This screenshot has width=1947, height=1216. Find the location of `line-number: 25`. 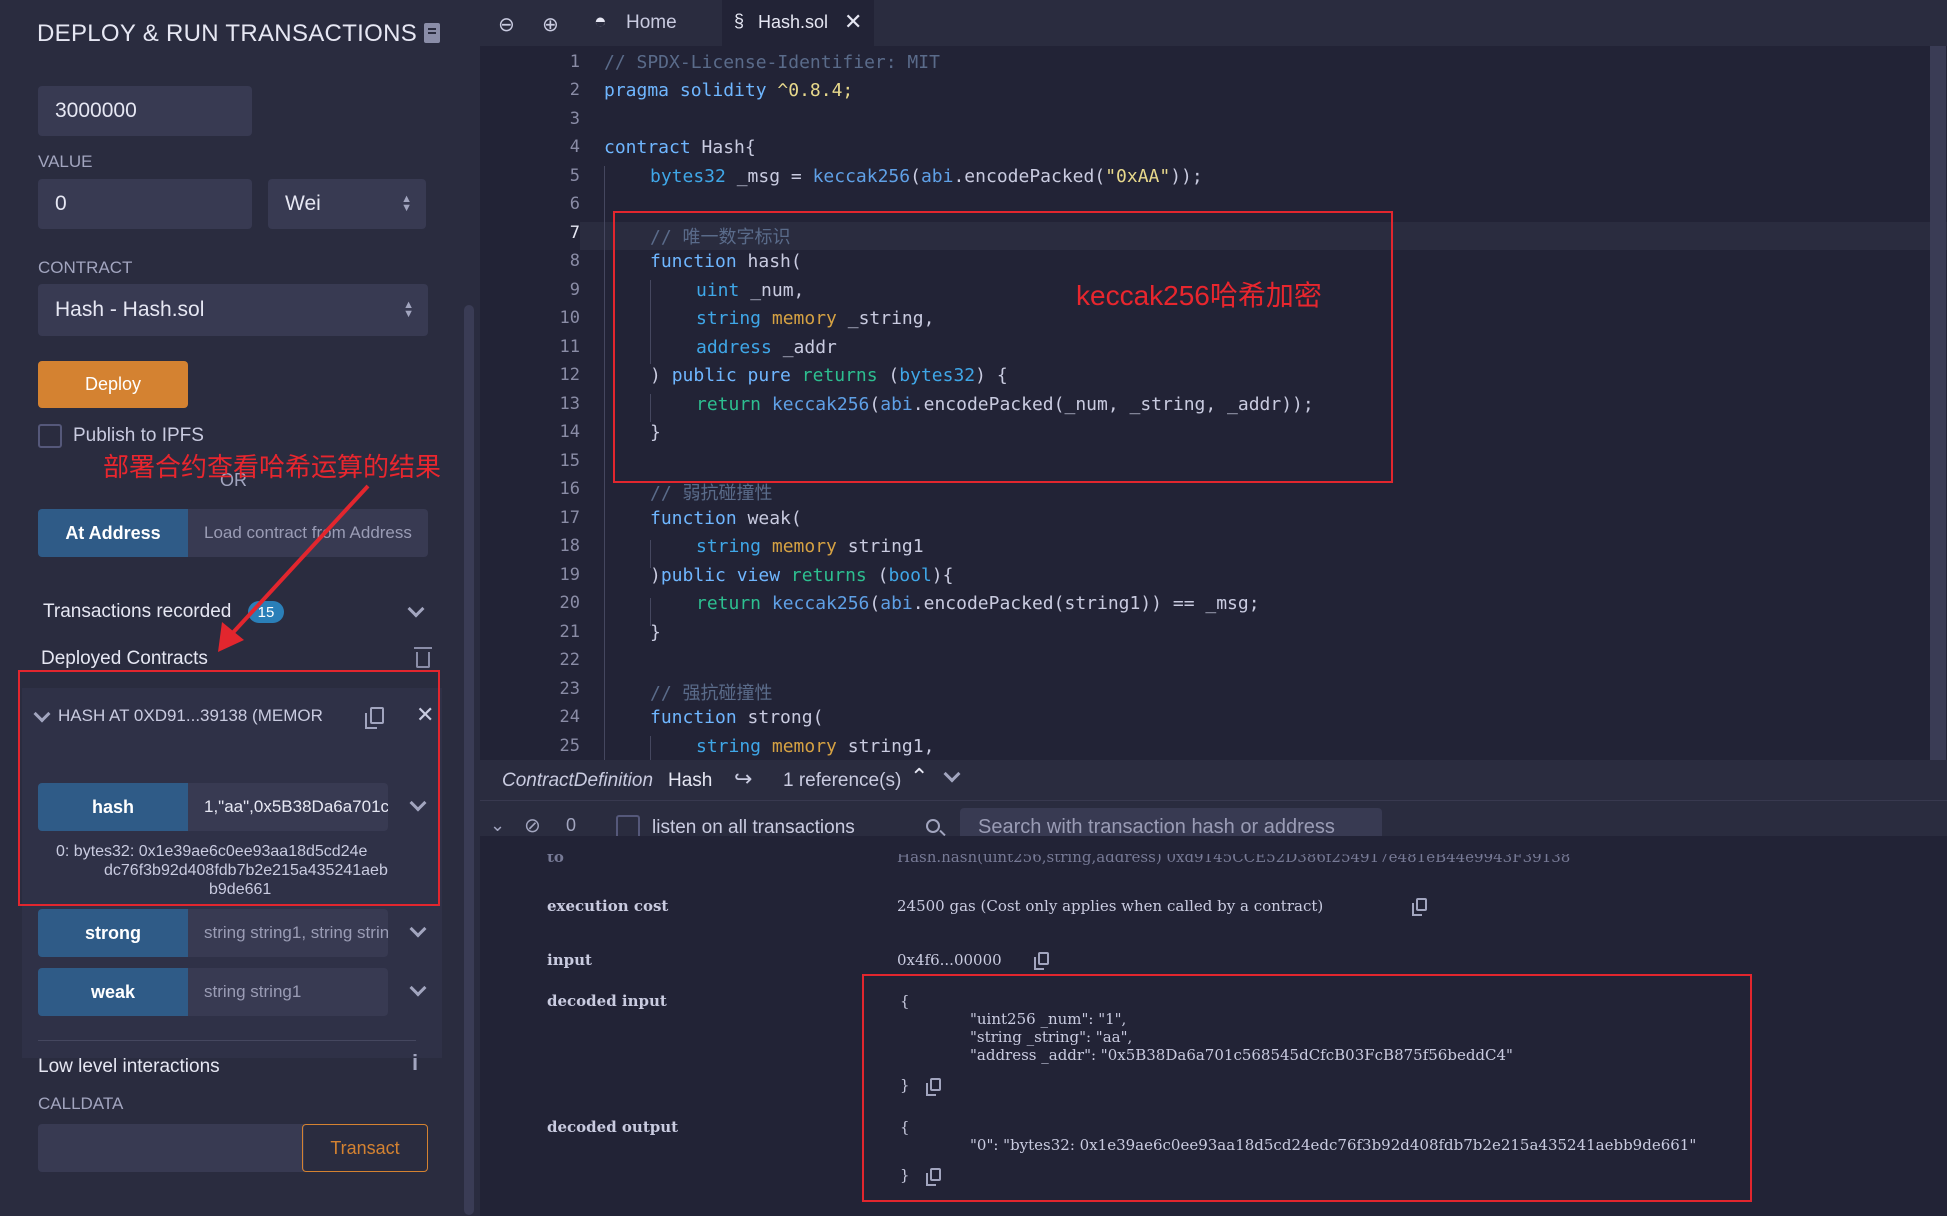

line-number: 25 is located at coordinates (569, 746).